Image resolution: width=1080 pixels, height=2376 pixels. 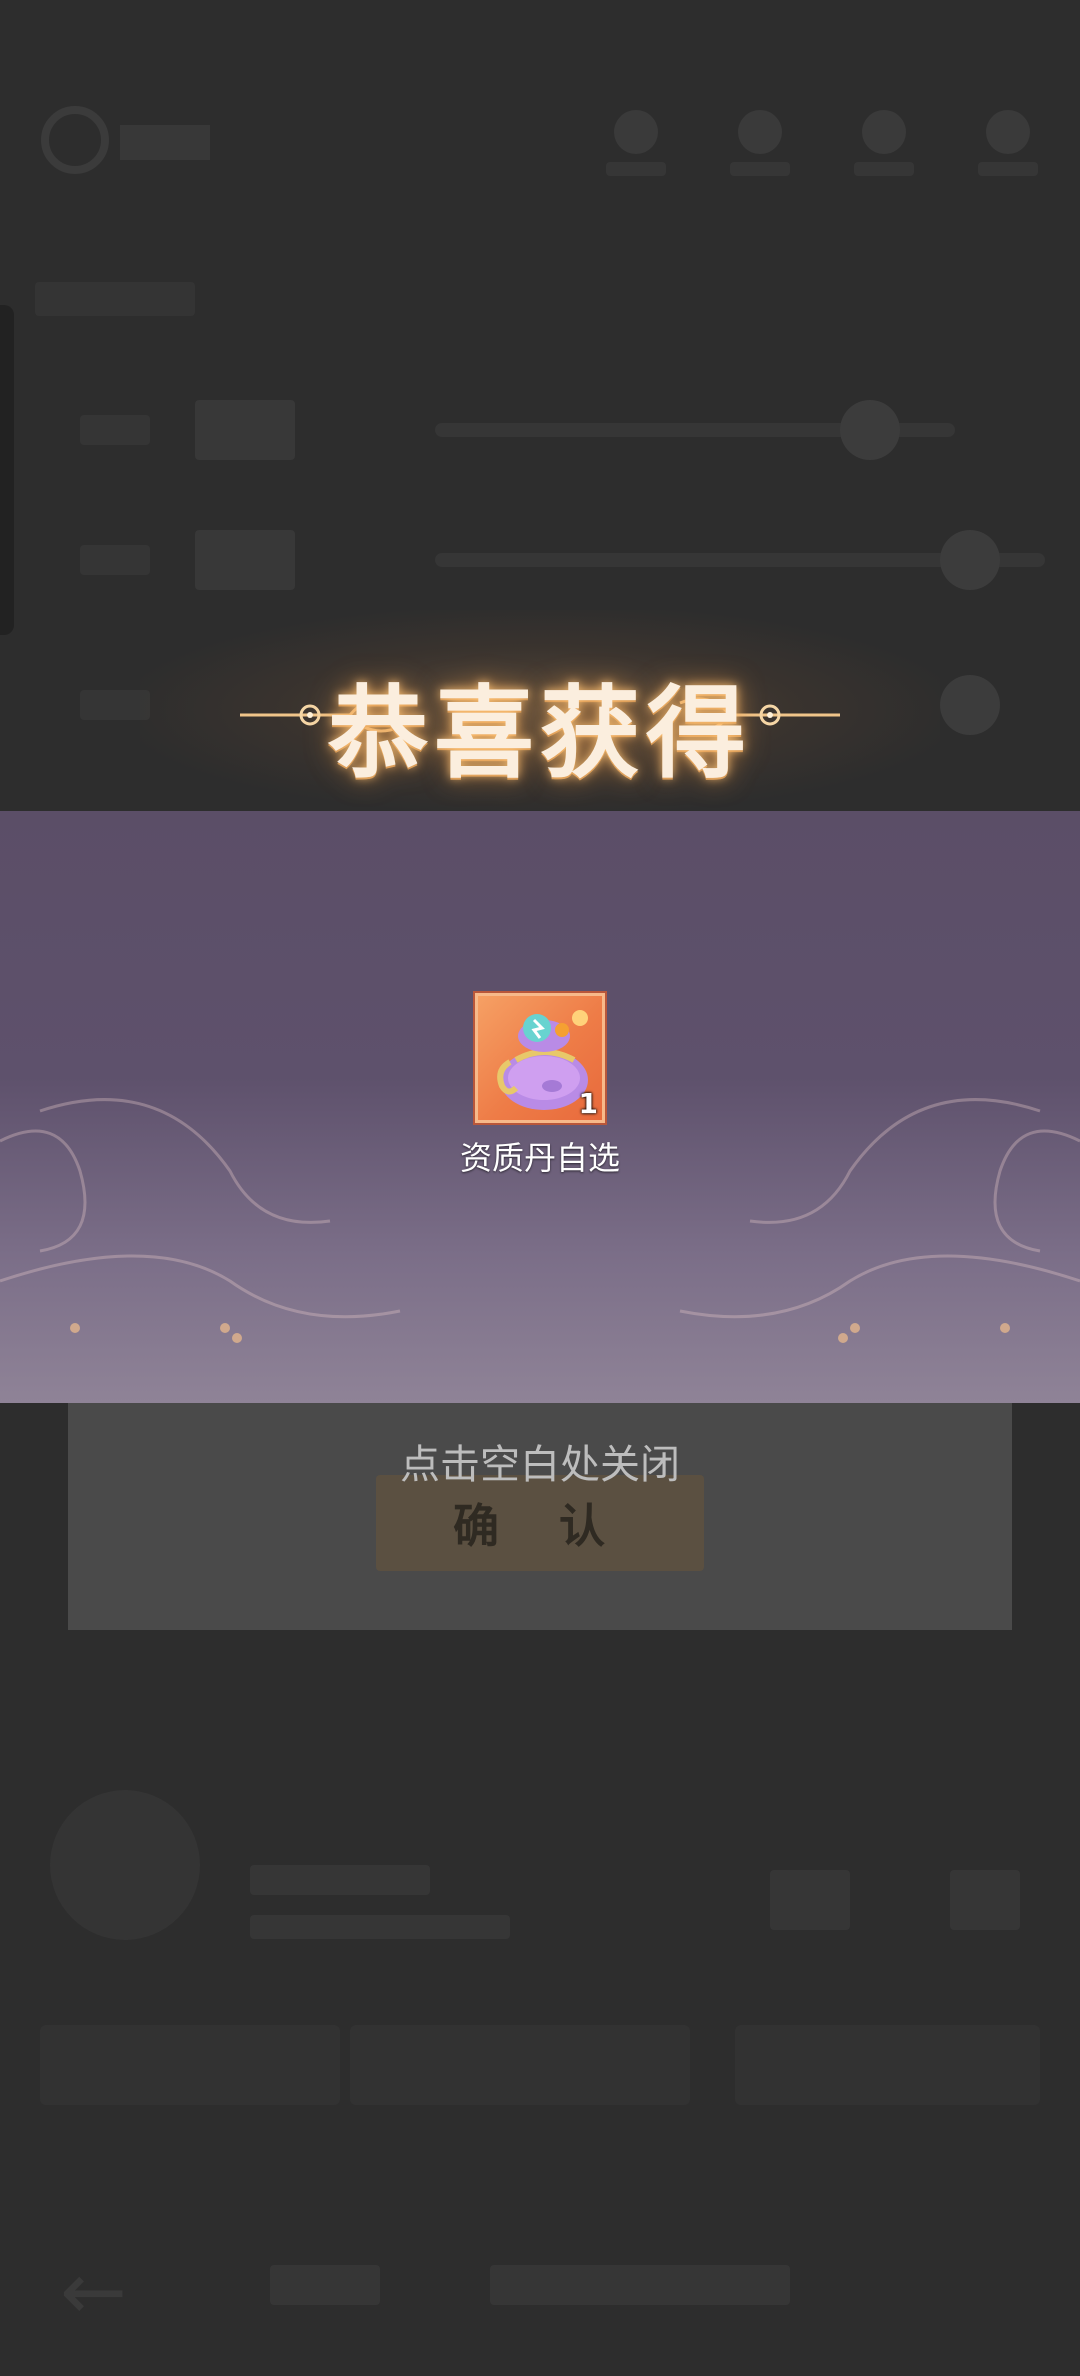 I want to click on reward-item: 1 资质丹自选, so click(x=540, y=1086).